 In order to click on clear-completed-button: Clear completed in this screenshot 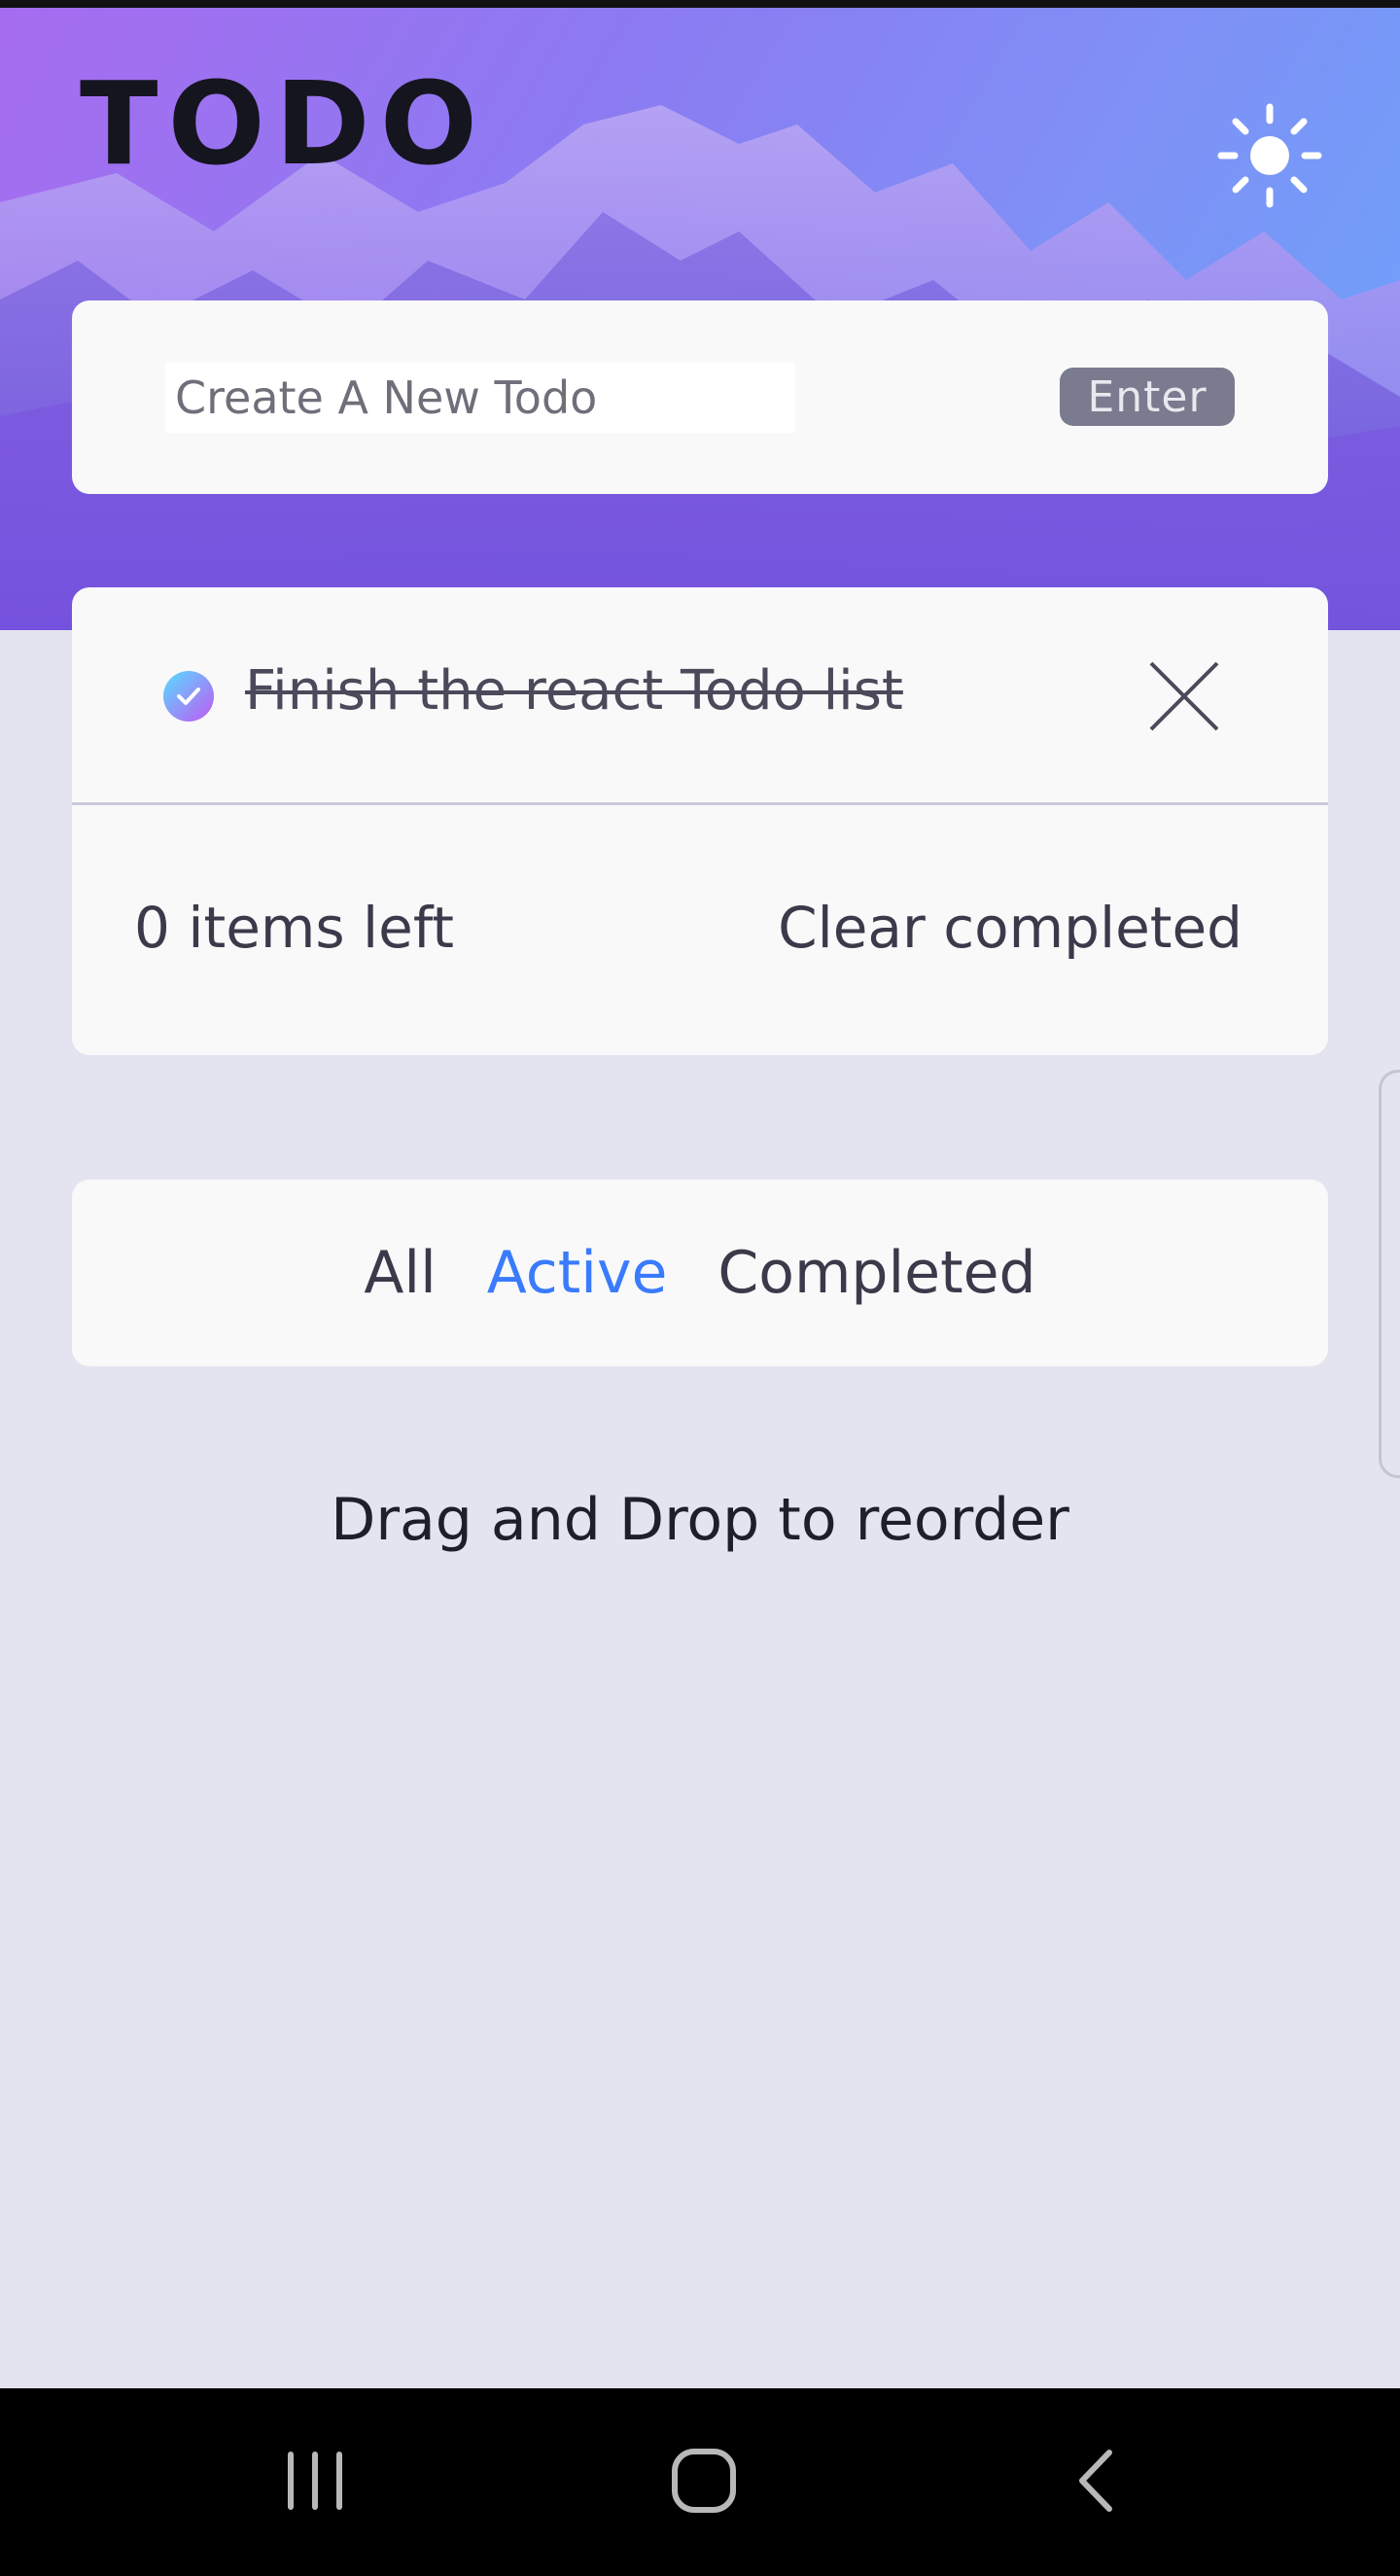, I will do `click(1010, 928)`.